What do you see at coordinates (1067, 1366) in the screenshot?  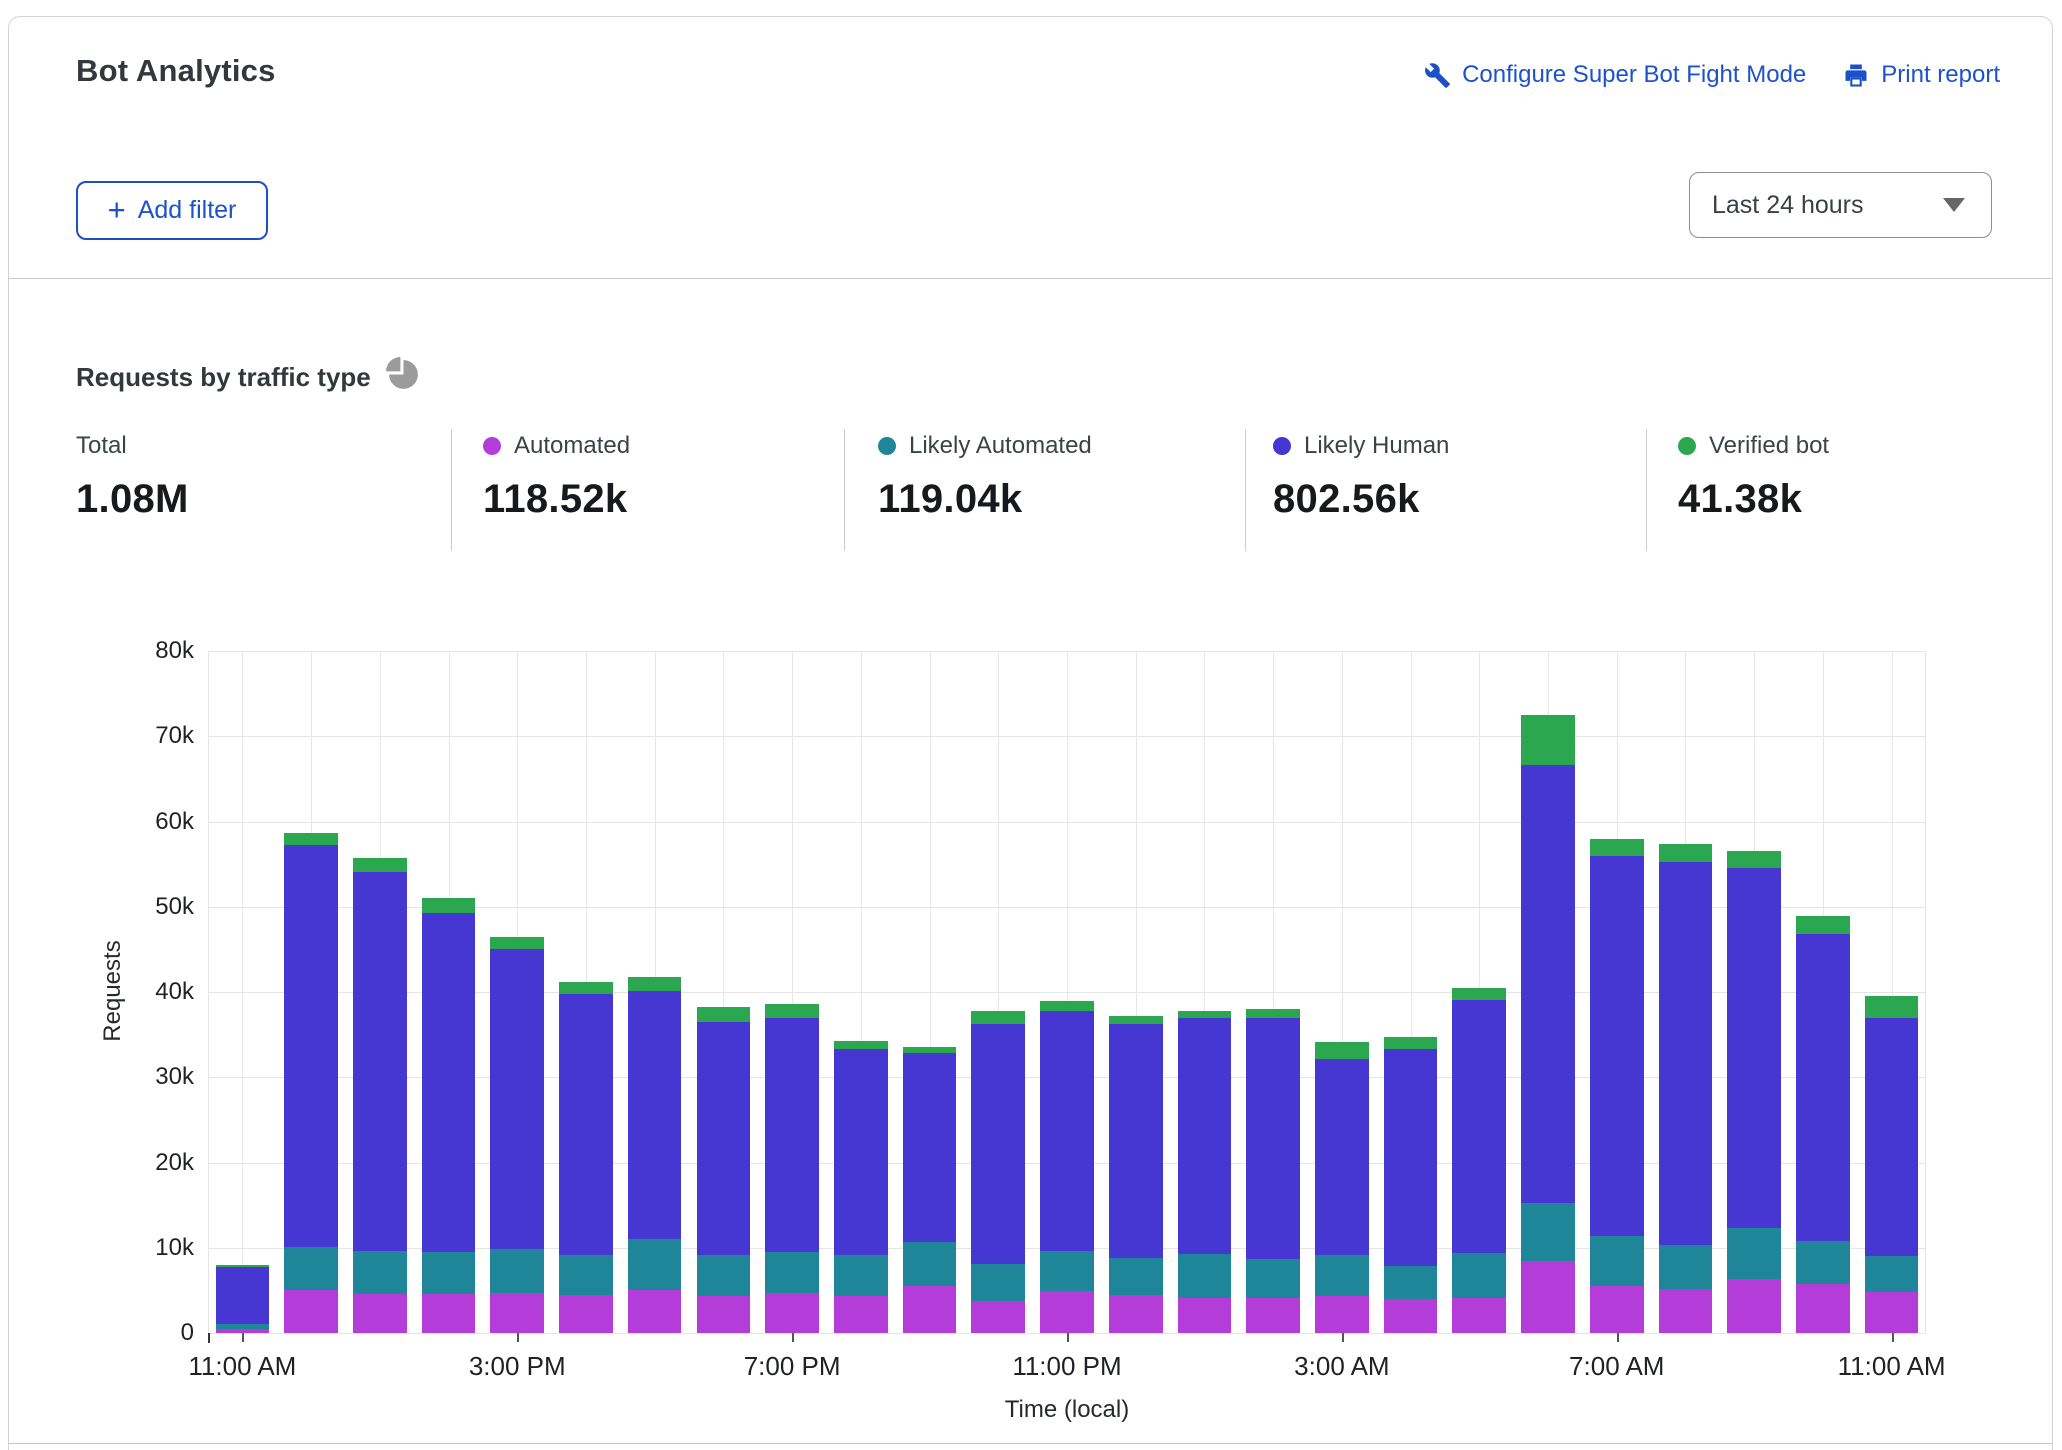 I see `x-axis-tick-label: 11:00 PM` at bounding box center [1067, 1366].